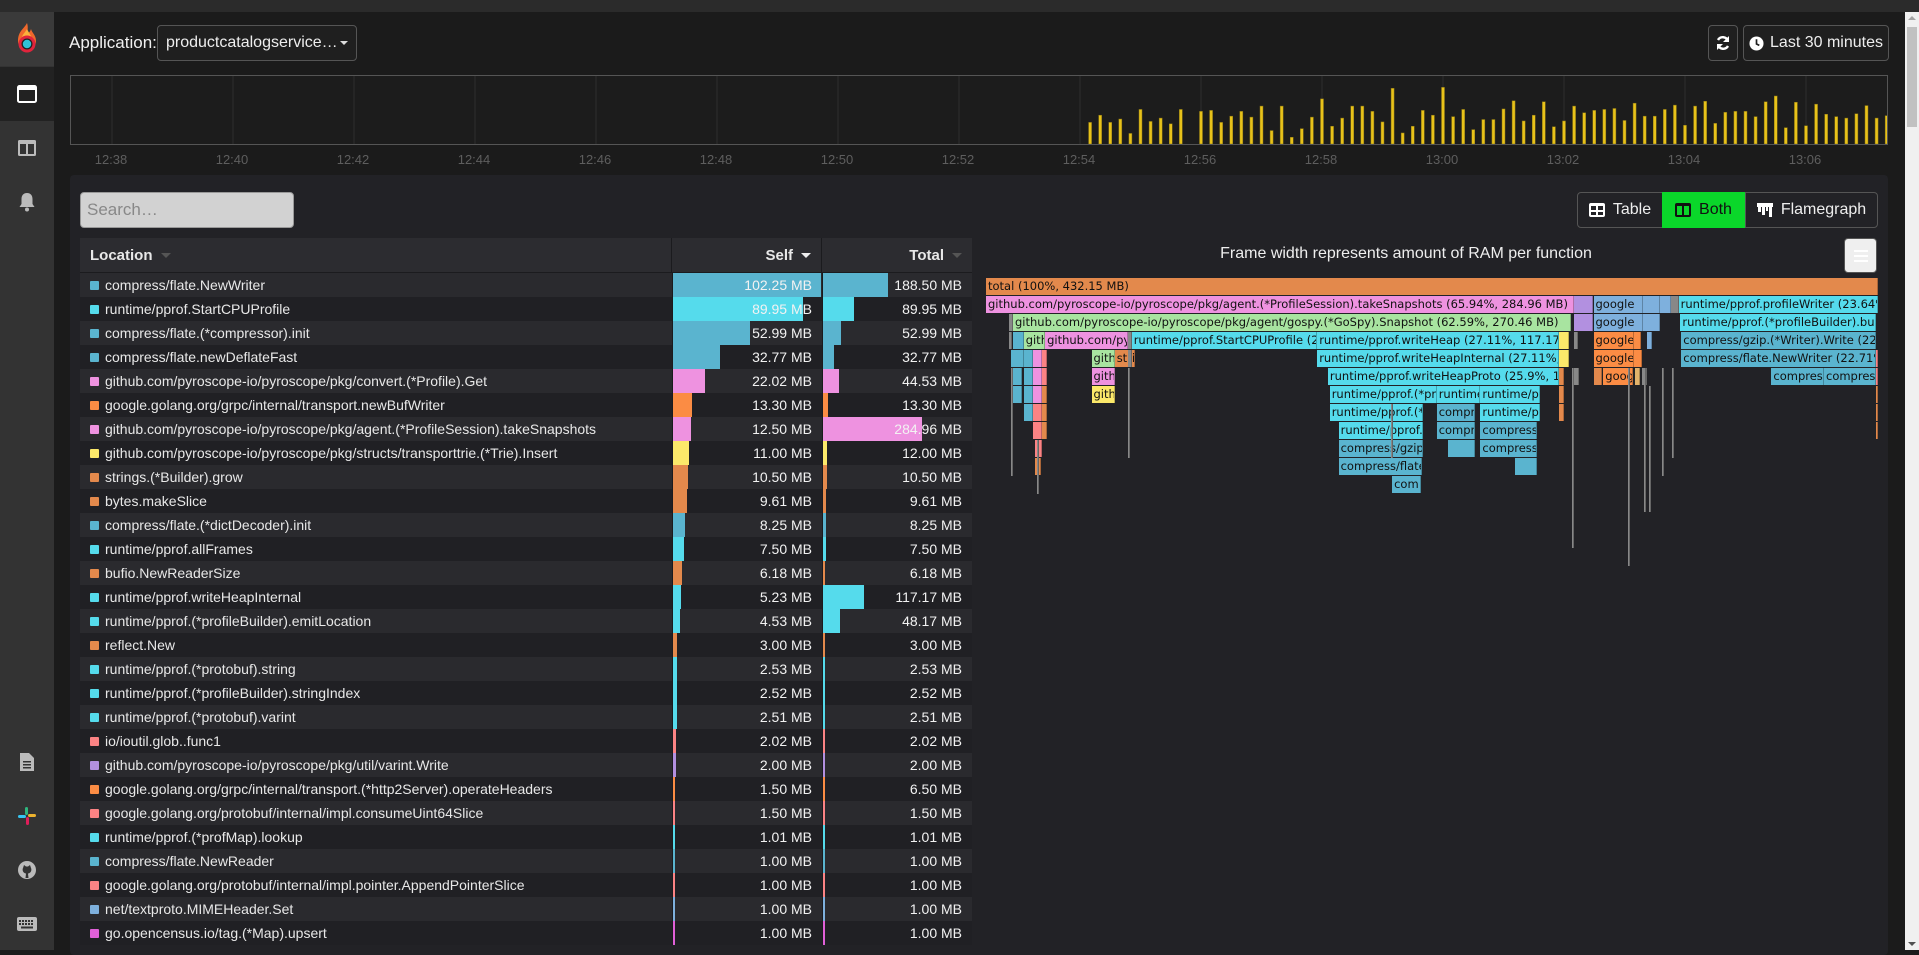  I want to click on flame-frame: stri, so click(1125, 358).